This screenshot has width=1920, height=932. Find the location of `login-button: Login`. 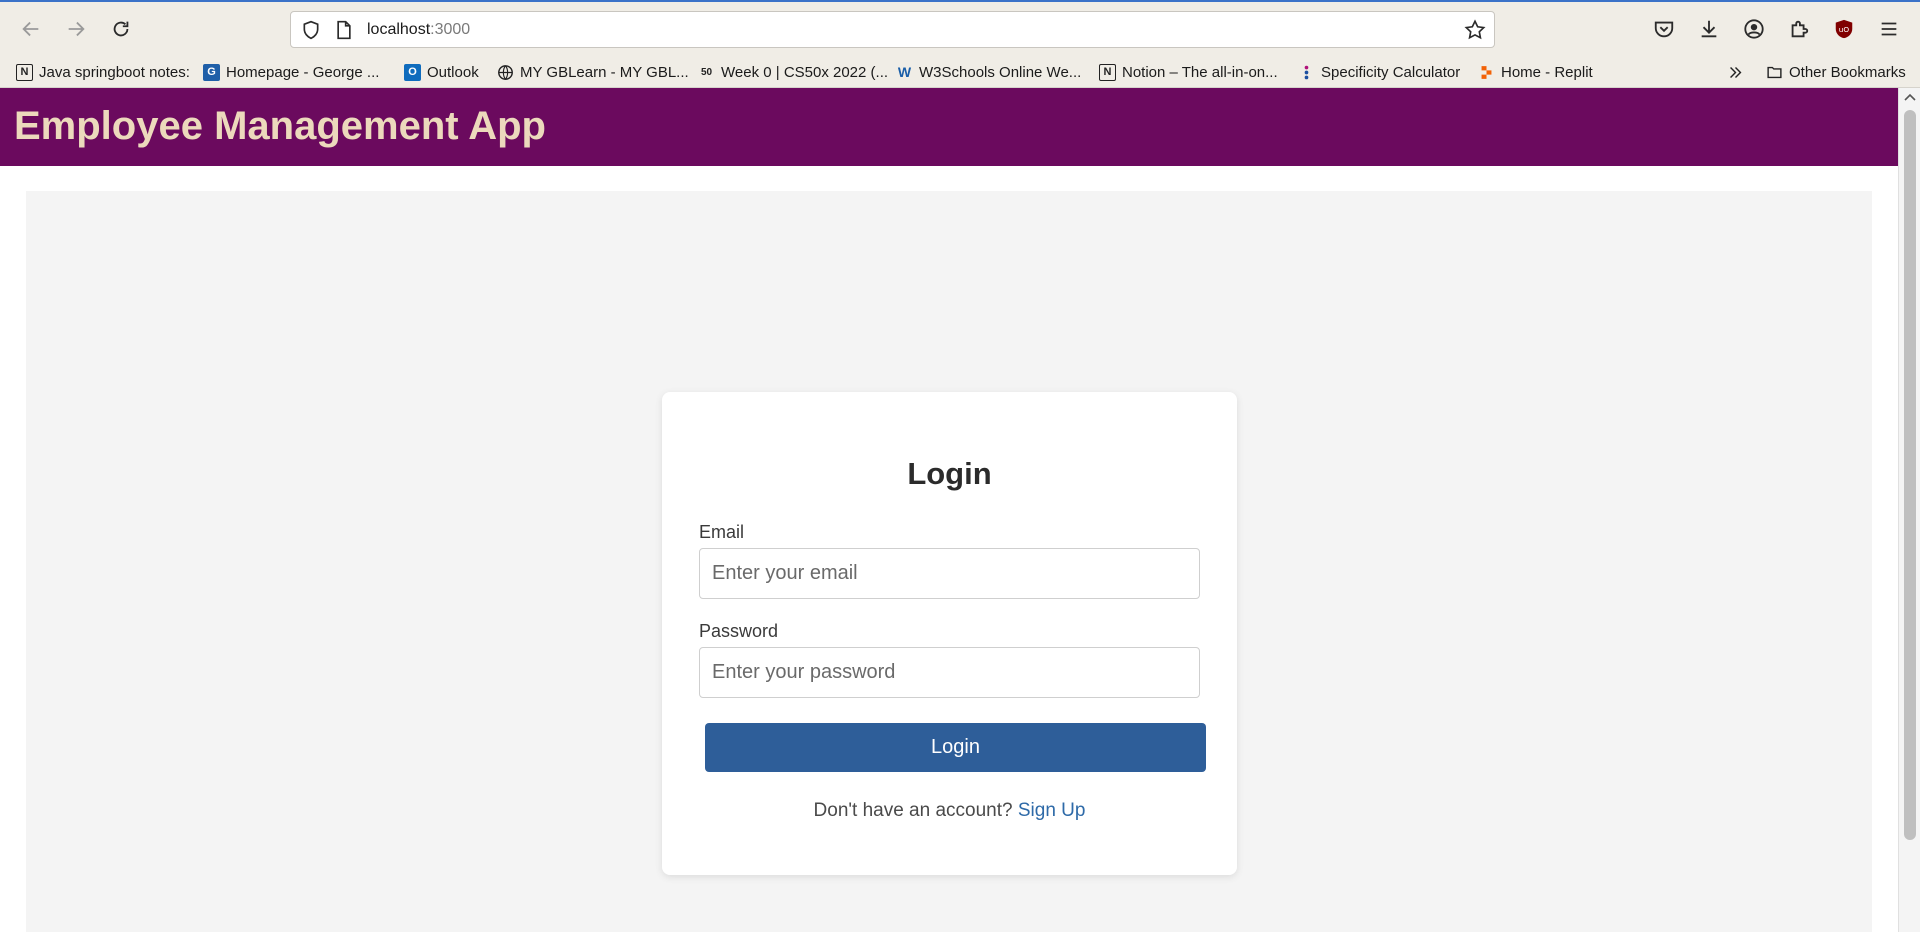

login-button: Login is located at coordinates (955, 747).